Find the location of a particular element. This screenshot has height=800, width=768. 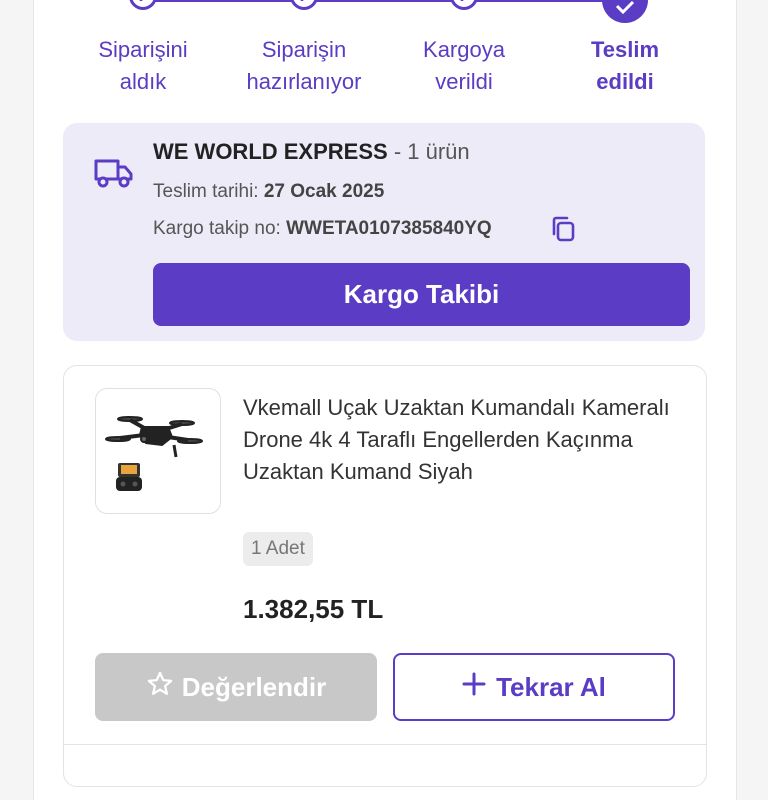

buy-again-label: Tekrar Al is located at coordinates (551, 686).